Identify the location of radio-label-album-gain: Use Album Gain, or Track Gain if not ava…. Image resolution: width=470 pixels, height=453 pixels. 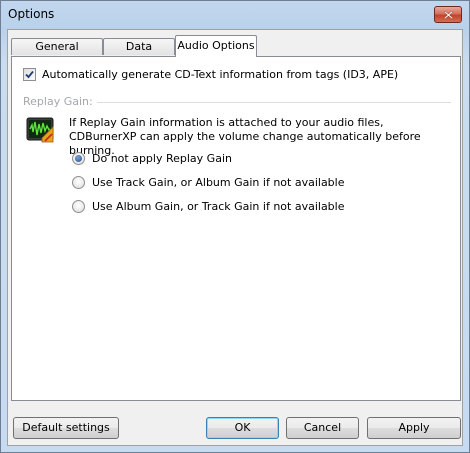
(218, 206).